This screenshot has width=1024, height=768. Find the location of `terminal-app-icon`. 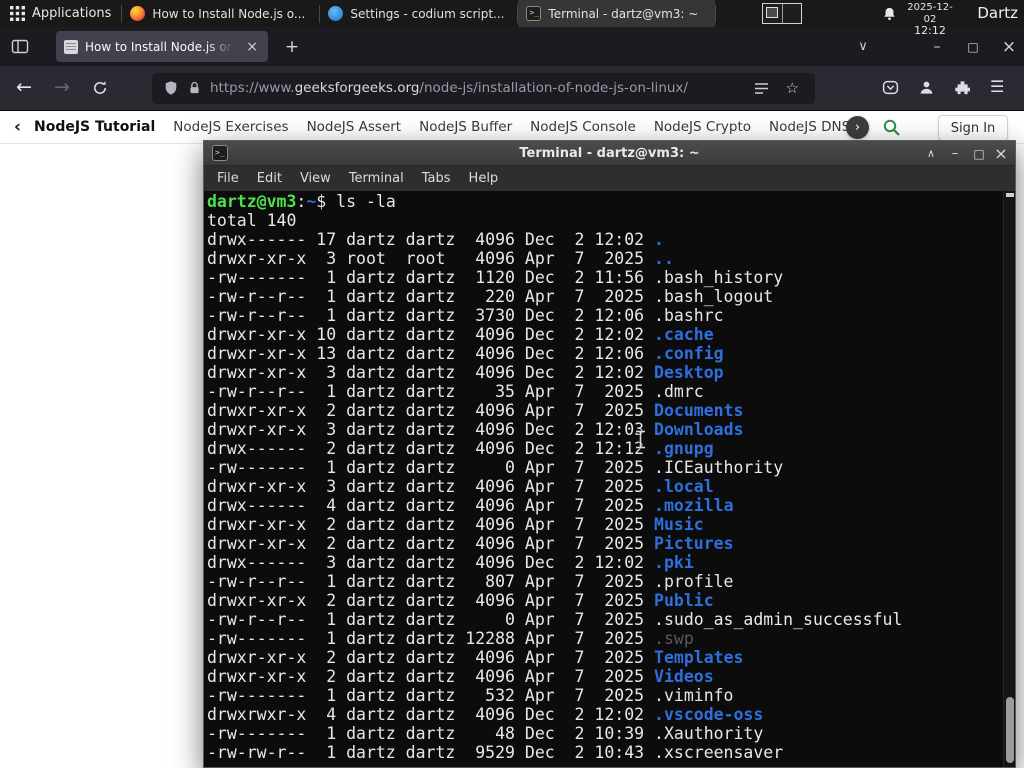

terminal-app-icon is located at coordinates (220, 153).